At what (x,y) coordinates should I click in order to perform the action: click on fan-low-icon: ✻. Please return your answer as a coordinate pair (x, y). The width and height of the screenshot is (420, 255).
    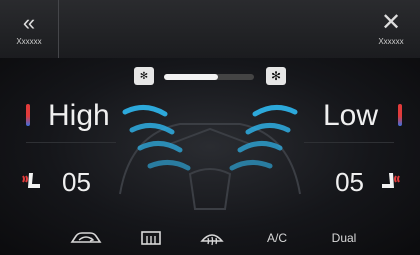
    Looking at the image, I should click on (144, 76).